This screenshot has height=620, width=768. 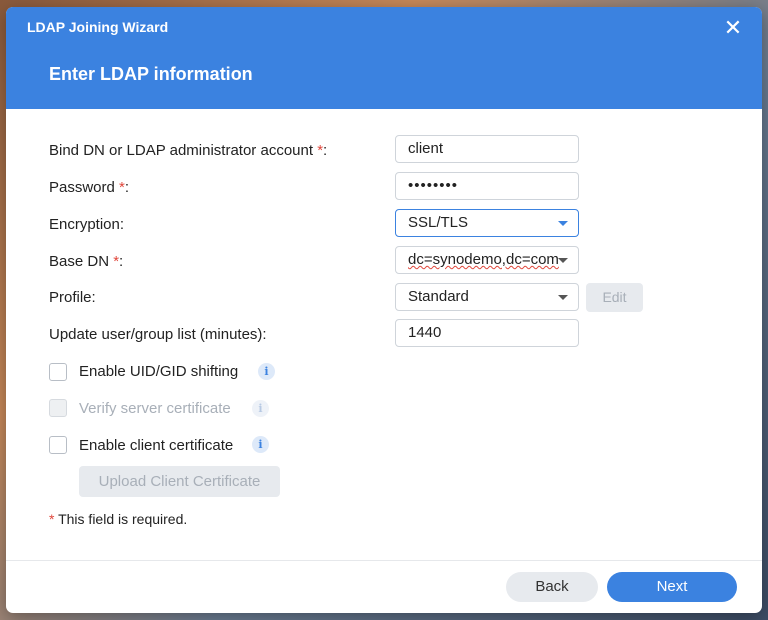 What do you see at coordinates (384, 560) in the screenshot?
I see `footer-divider` at bounding box center [384, 560].